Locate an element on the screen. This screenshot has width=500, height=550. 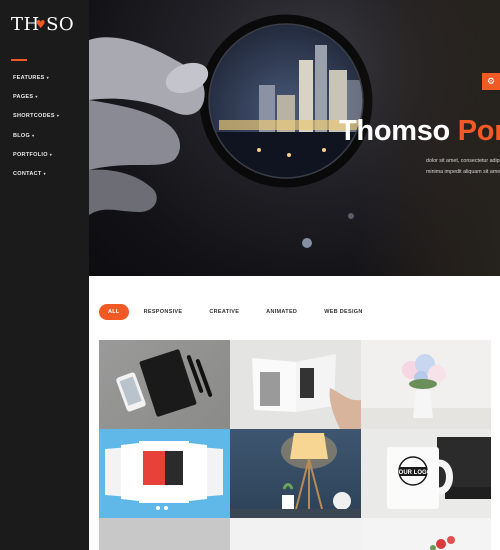
lamp-image is located at coordinates (295, 475).